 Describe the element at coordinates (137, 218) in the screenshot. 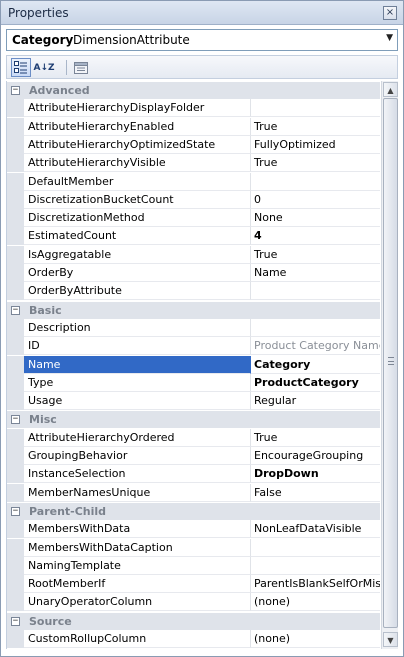

I see `property-name: DiscretizationMethod` at that location.